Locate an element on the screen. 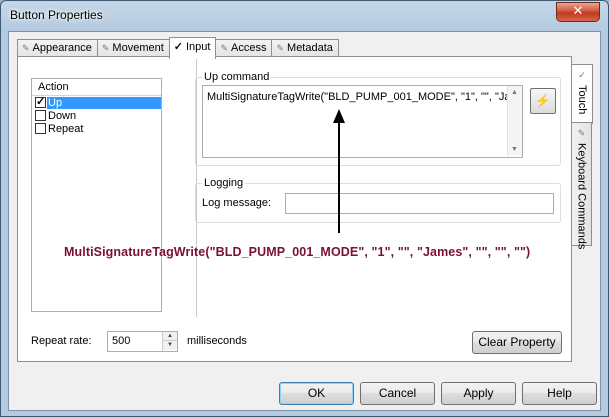 The image size is (609, 417). action-list-header: Action is located at coordinates (96, 87).